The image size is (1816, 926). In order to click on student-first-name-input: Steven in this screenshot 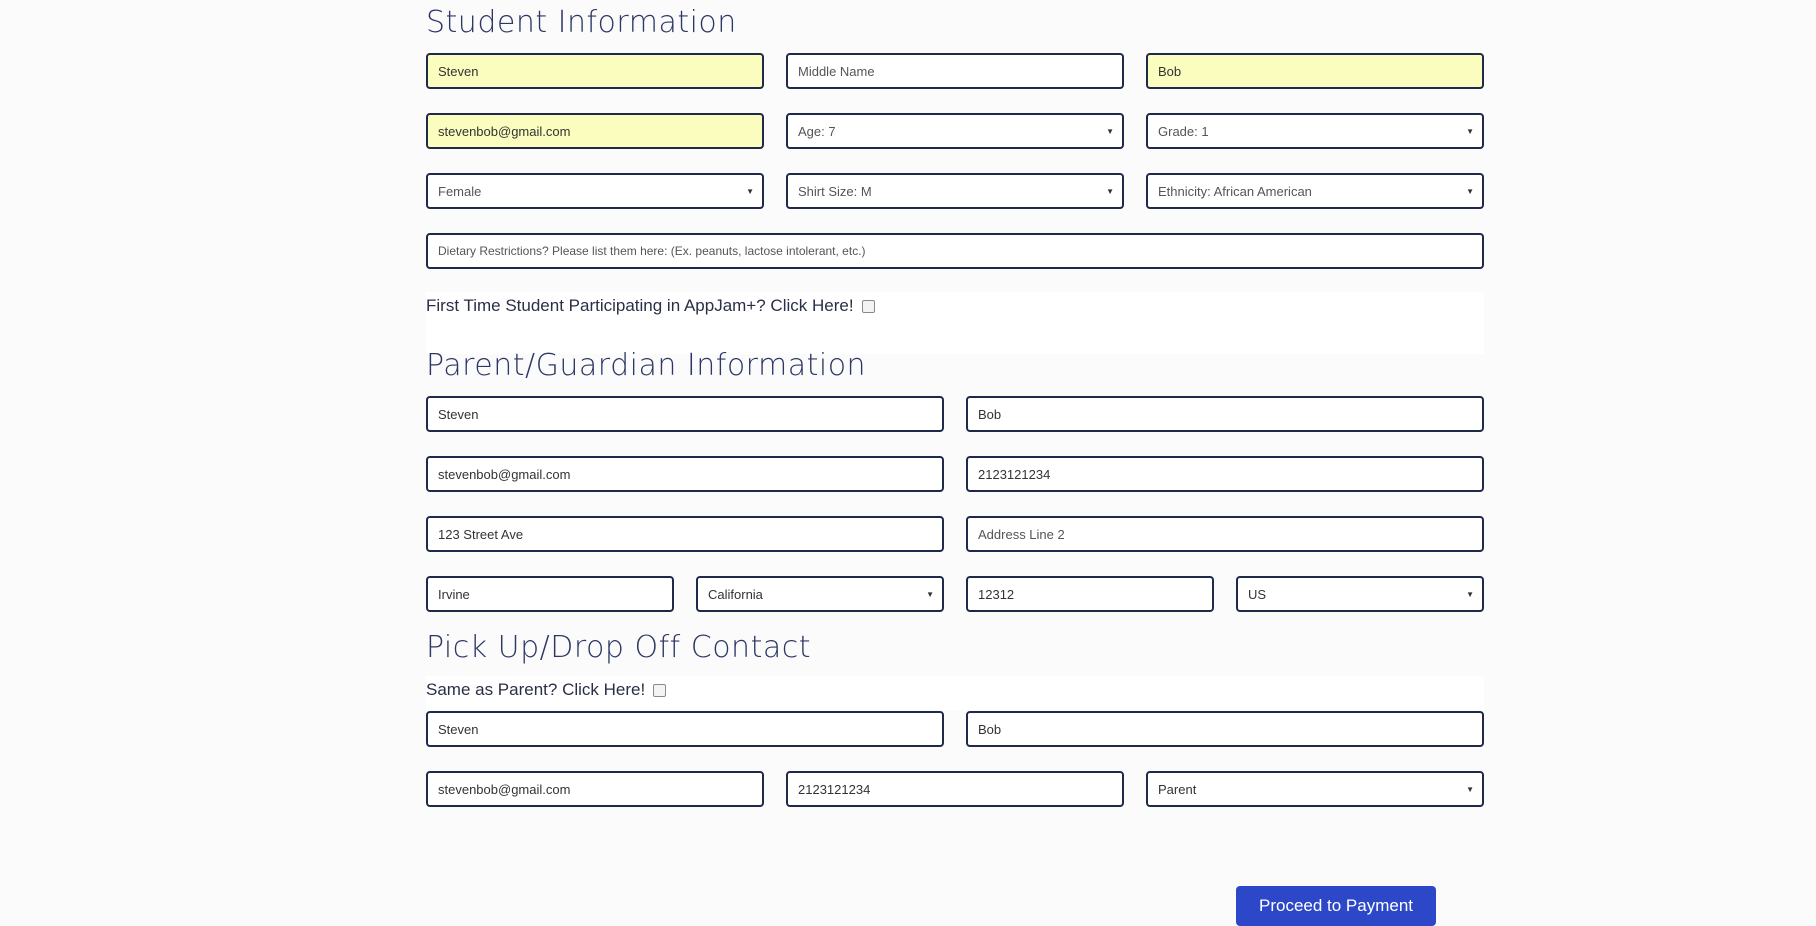, I will do `click(595, 71)`.